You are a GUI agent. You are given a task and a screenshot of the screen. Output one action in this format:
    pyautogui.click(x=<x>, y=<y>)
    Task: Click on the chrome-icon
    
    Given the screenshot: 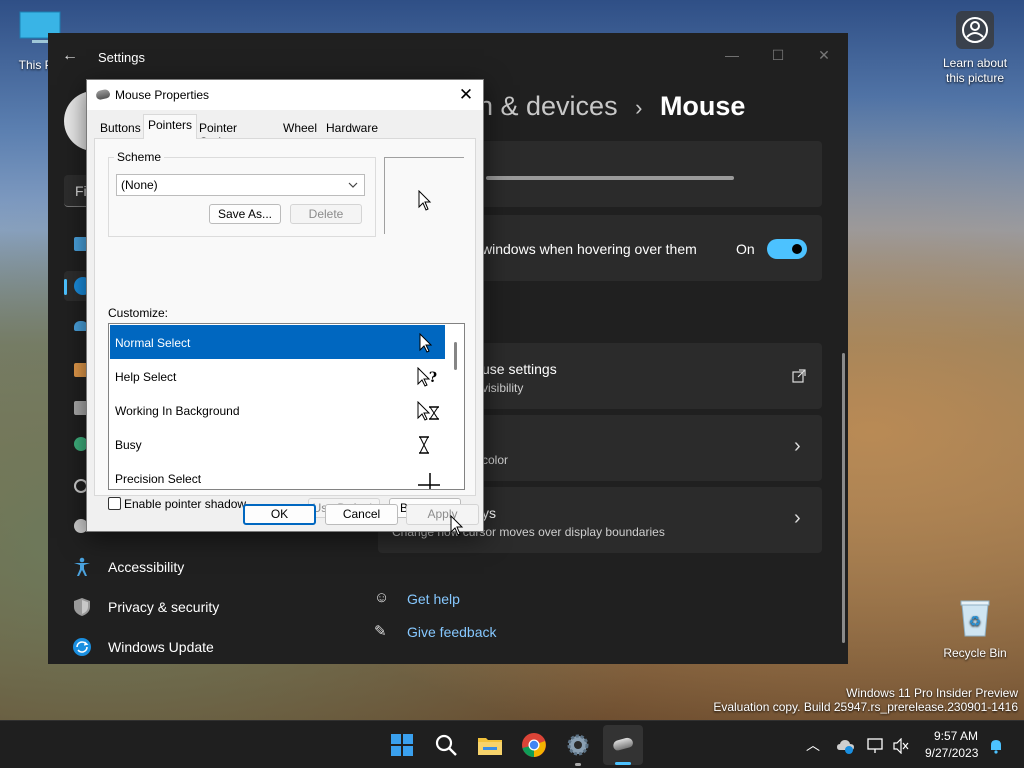 What is the action you would take?
    pyautogui.click(x=534, y=745)
    